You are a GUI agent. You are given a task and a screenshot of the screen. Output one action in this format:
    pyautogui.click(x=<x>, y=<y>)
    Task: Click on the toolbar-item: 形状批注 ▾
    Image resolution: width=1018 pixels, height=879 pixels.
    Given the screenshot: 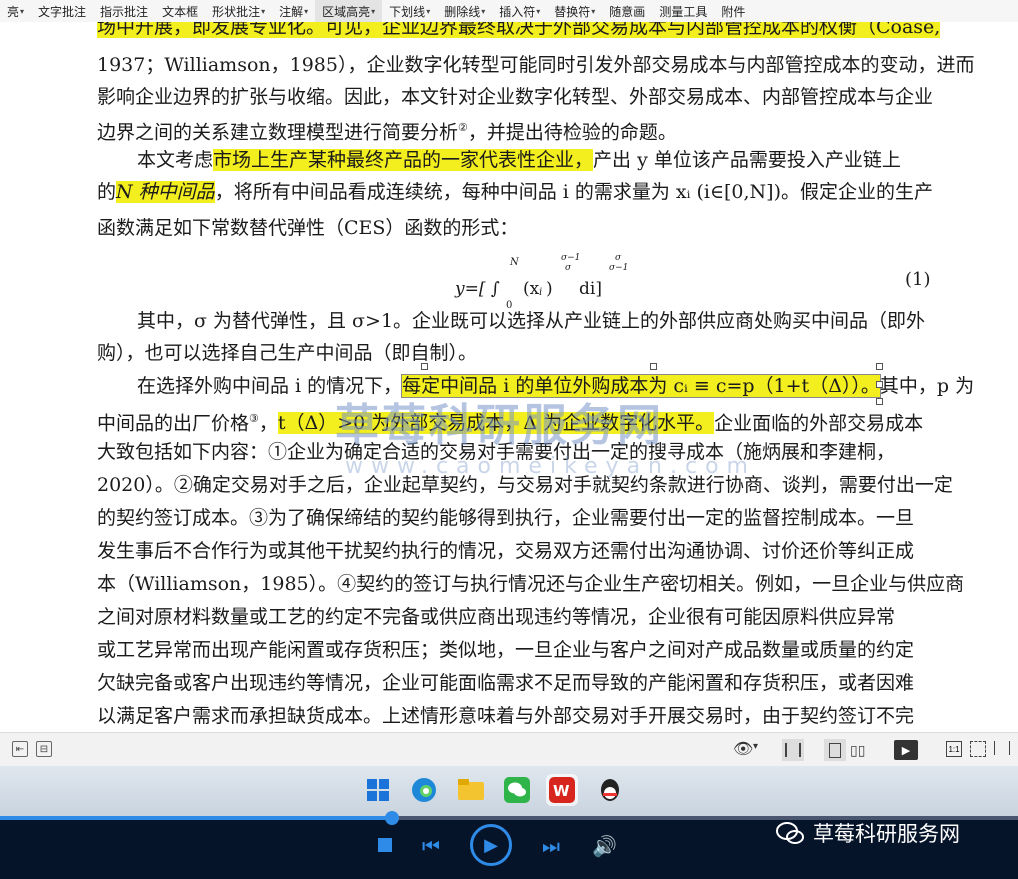 What is the action you would take?
    pyautogui.click(x=238, y=11)
    